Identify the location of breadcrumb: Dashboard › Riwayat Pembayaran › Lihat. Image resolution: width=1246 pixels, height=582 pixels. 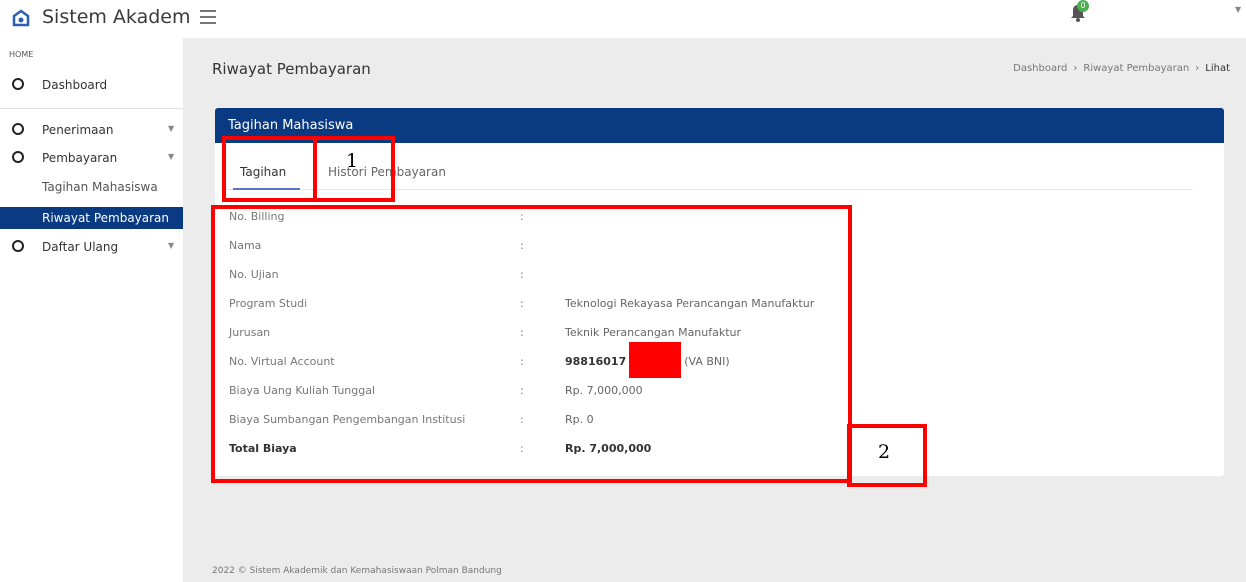
(1105, 68).